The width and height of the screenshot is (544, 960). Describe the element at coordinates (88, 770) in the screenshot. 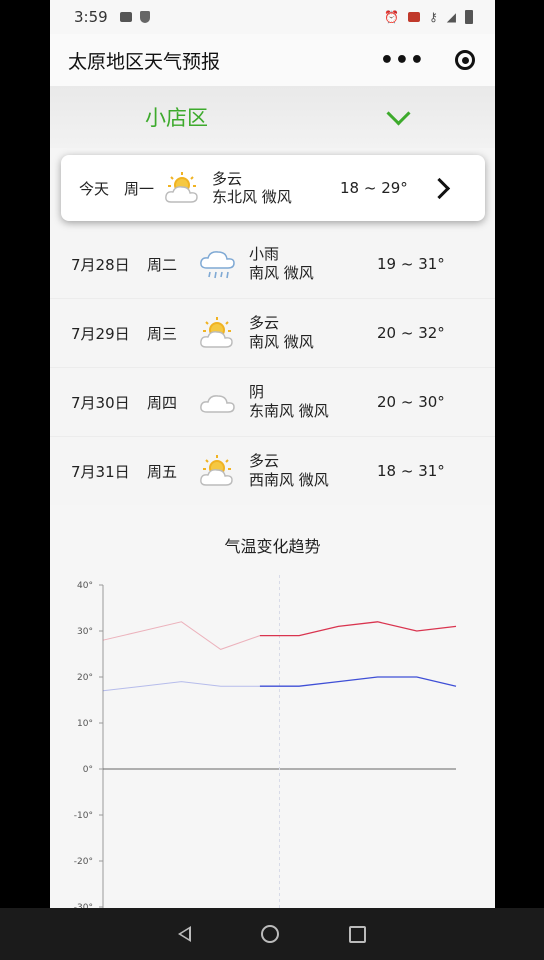

I see `y-tick-label: 0°` at that location.